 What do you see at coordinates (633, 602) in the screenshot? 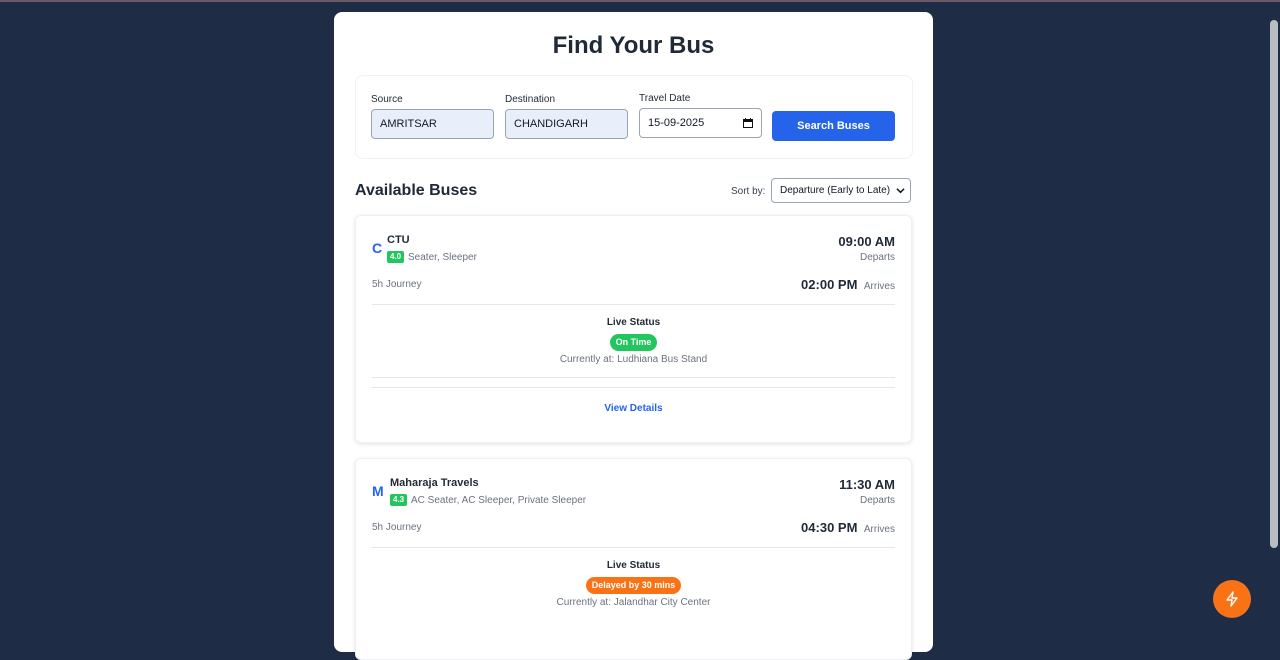
I see `current-location: Currently at: Jalandhar City Center` at bounding box center [633, 602].